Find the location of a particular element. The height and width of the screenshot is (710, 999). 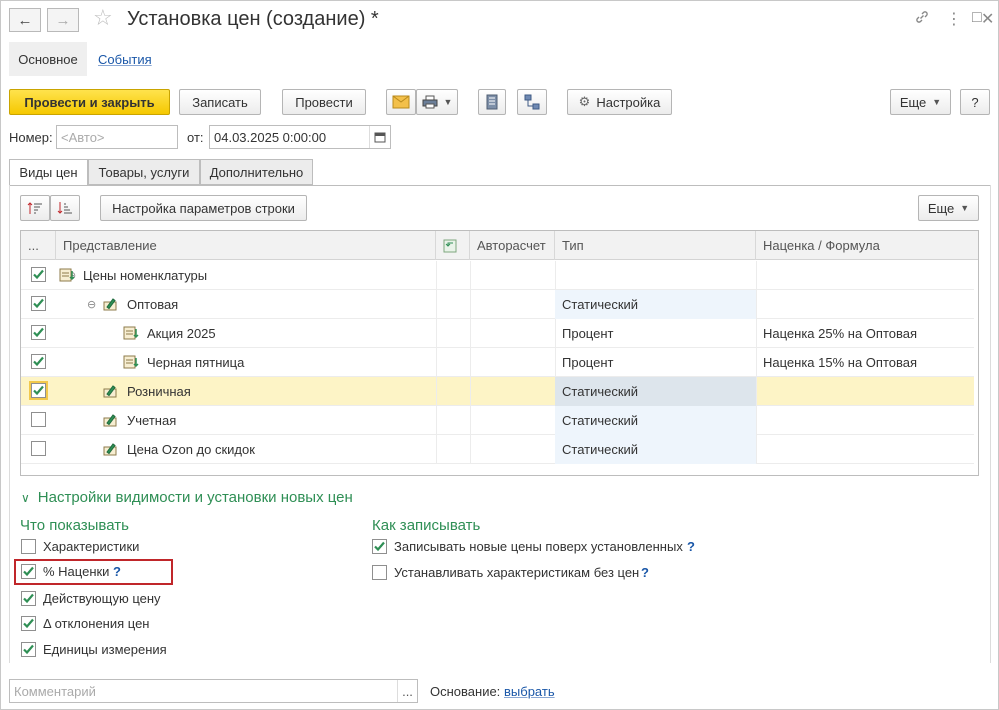

price-edit-icon is located at coordinates (111, 449).